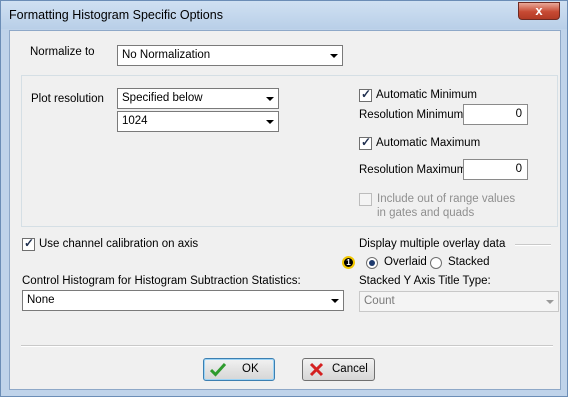 The height and width of the screenshot is (397, 568). What do you see at coordinates (425, 281) in the screenshot?
I see `stacked-title-label: Stacked Y Axis Title Type:` at bounding box center [425, 281].